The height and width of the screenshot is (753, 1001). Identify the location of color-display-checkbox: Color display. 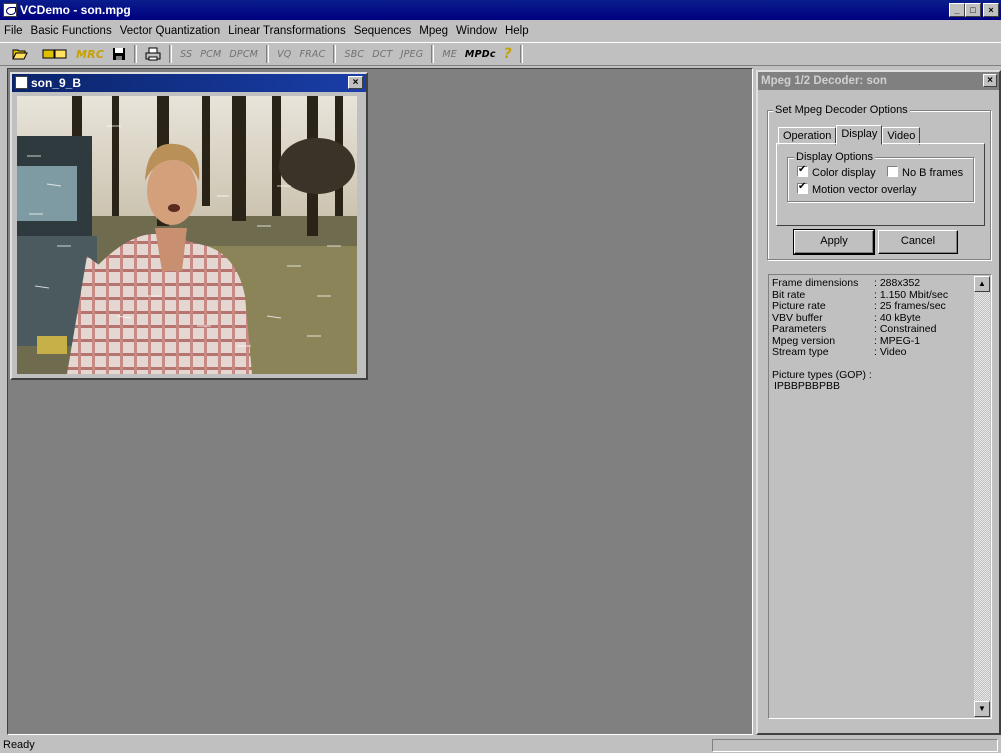
(836, 171).